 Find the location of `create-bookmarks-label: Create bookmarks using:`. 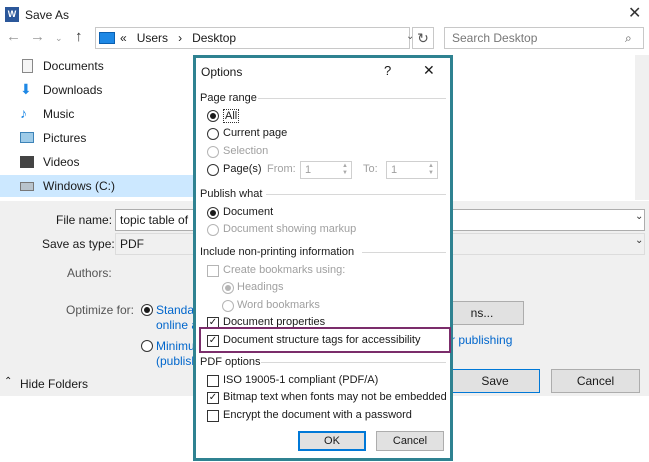

create-bookmarks-label: Create bookmarks using: is located at coordinates (284, 270).